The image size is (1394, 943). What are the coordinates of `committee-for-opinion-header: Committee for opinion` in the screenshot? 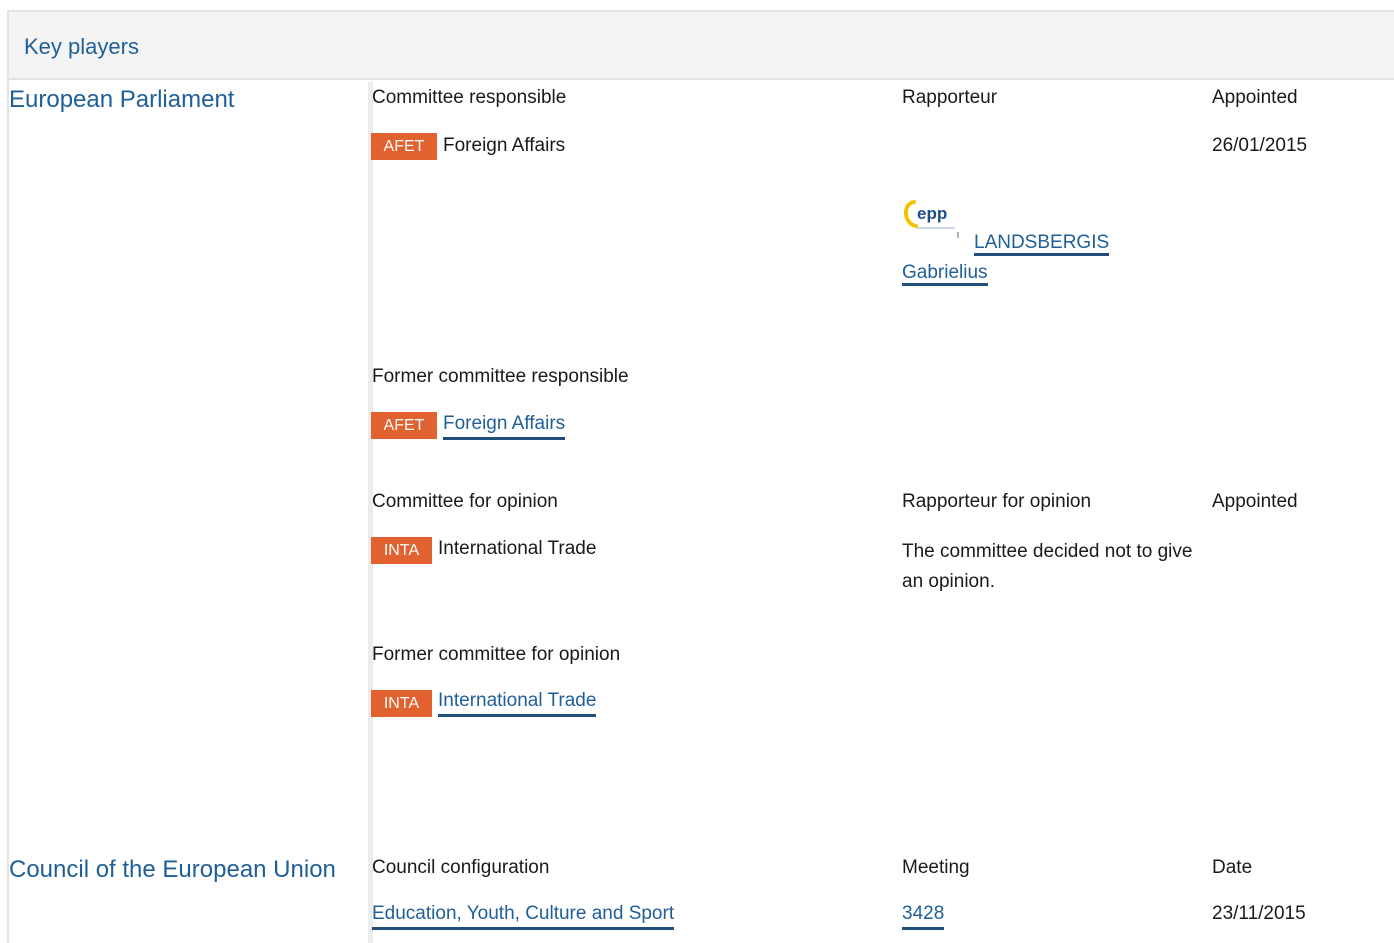 It's located at (465, 501).